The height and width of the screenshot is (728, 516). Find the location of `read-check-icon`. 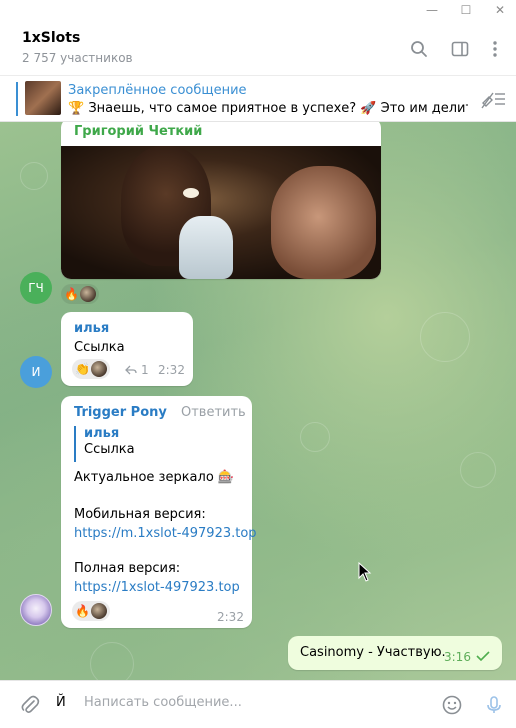

read-check-icon is located at coordinates (483, 656).